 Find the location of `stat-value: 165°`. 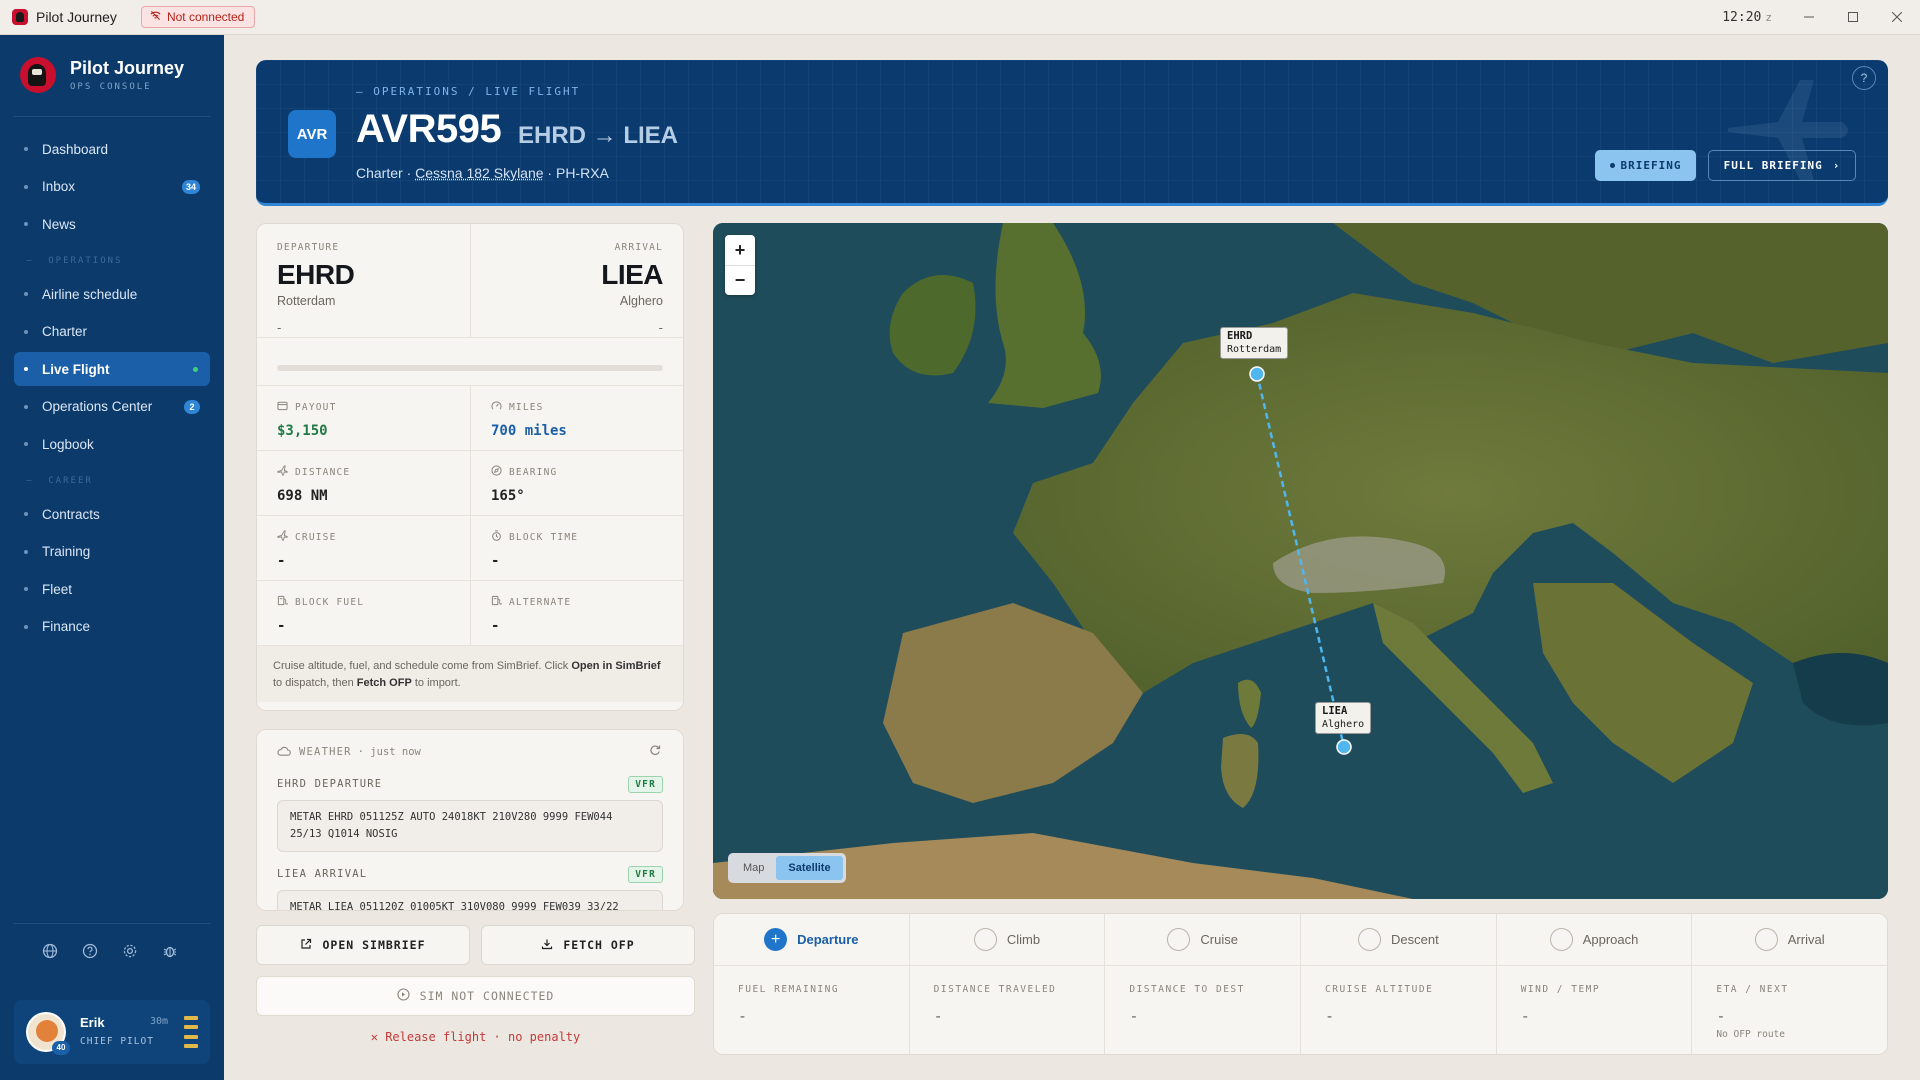

stat-value: 165° is located at coordinates (508, 496).